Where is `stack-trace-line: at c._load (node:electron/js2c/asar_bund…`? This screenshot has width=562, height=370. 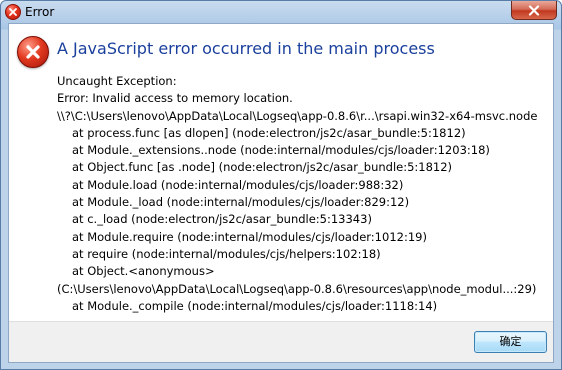
stack-trace-line: at c._load (node:electron/js2c/asar_bund… is located at coordinates (222, 219).